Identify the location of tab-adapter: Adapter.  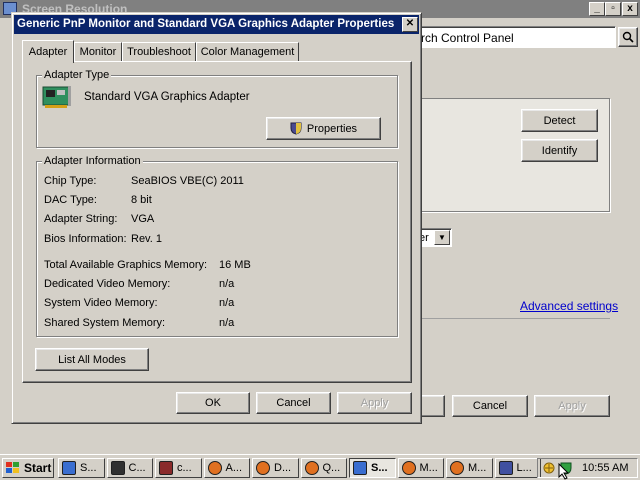
(48, 51).